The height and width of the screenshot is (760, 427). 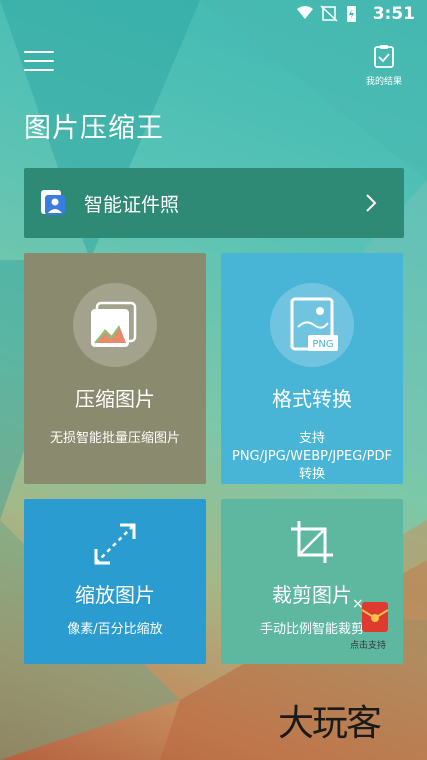 I want to click on watermark: 大玩客, so click(x=330, y=723).